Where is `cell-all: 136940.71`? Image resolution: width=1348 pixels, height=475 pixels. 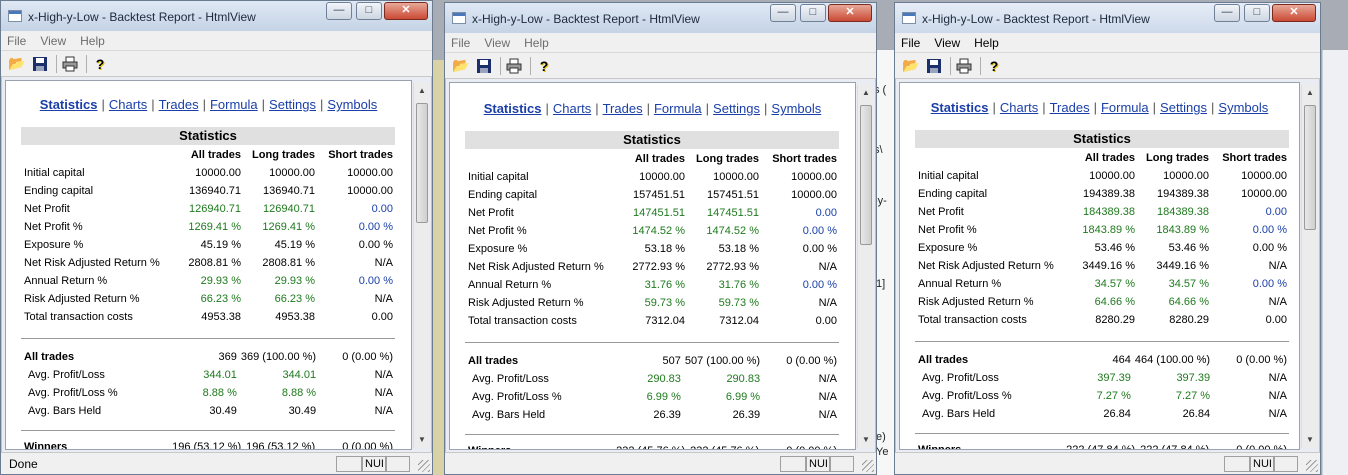
cell-all: 136940.71 is located at coordinates (215, 191).